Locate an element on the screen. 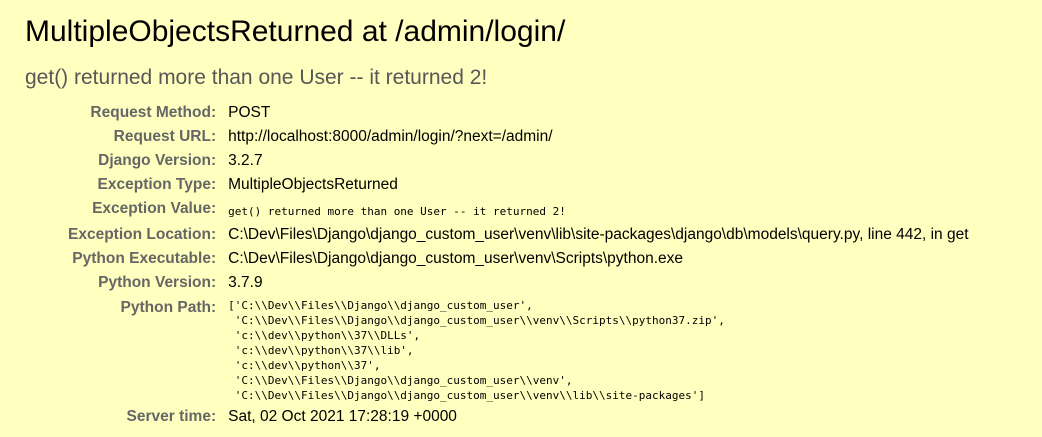 This screenshot has height=437, width=1042. meta-value: 3.7.9 is located at coordinates (245, 282).